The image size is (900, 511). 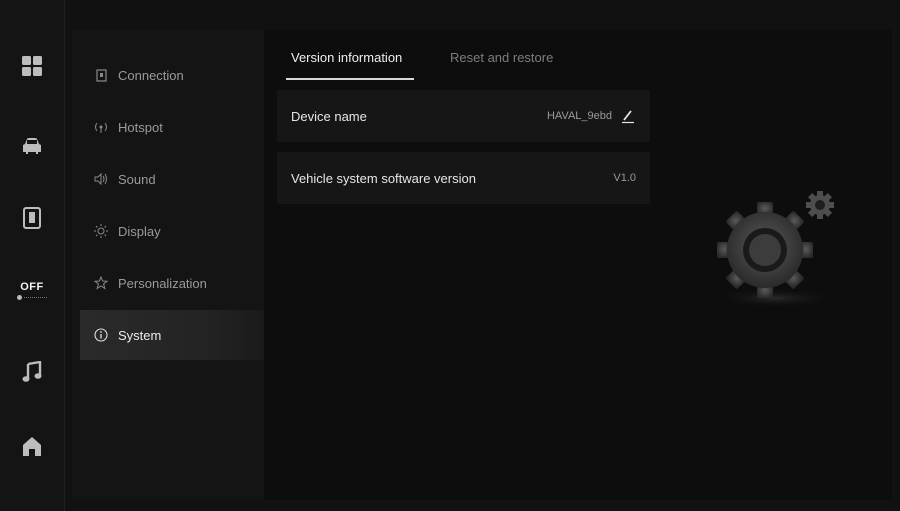 I want to click on tab-label: Reset and restore, so click(x=502, y=57).